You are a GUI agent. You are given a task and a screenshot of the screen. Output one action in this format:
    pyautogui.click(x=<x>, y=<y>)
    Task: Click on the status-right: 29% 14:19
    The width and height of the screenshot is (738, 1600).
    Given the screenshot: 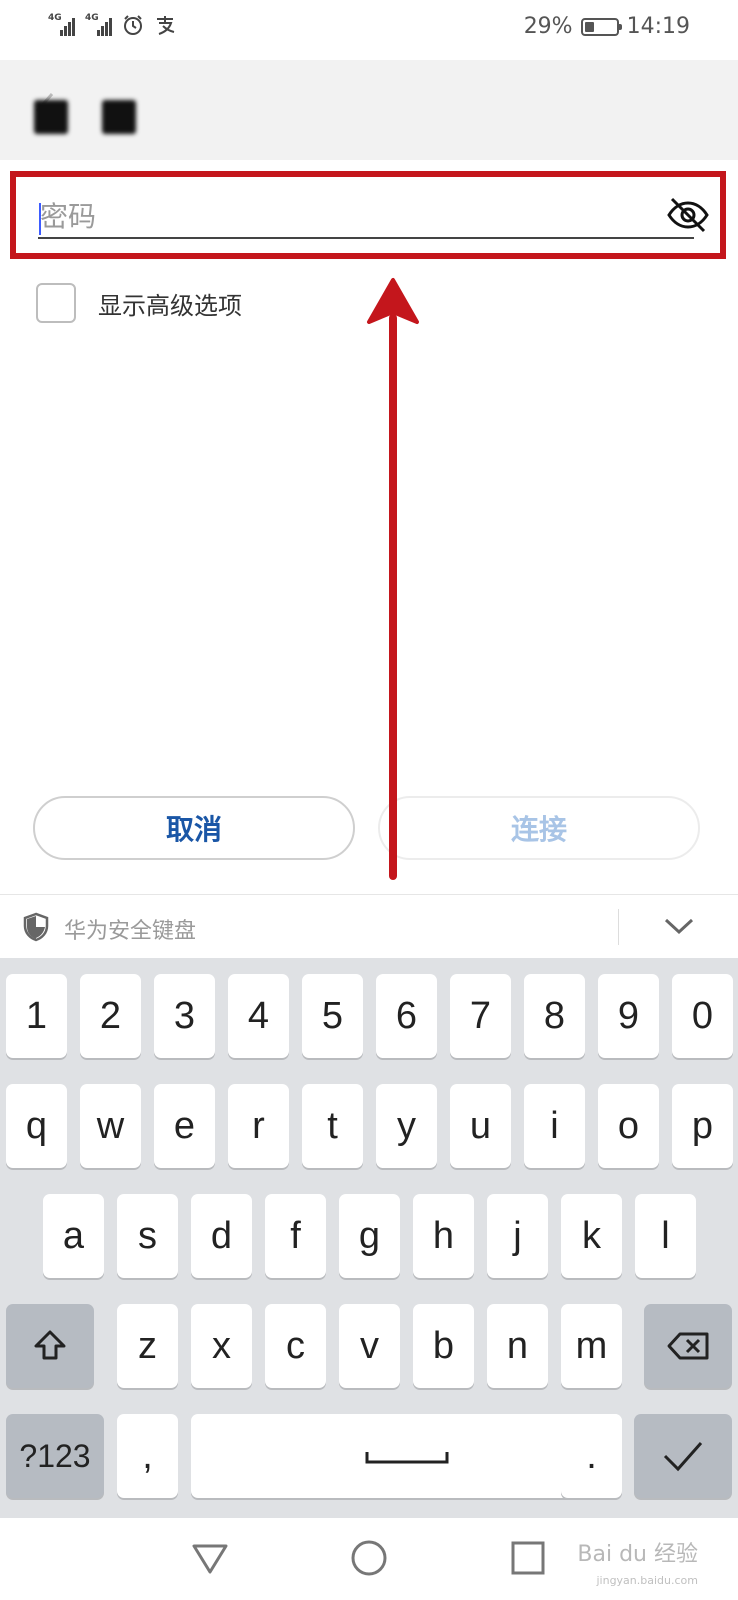 What is the action you would take?
    pyautogui.click(x=607, y=26)
    